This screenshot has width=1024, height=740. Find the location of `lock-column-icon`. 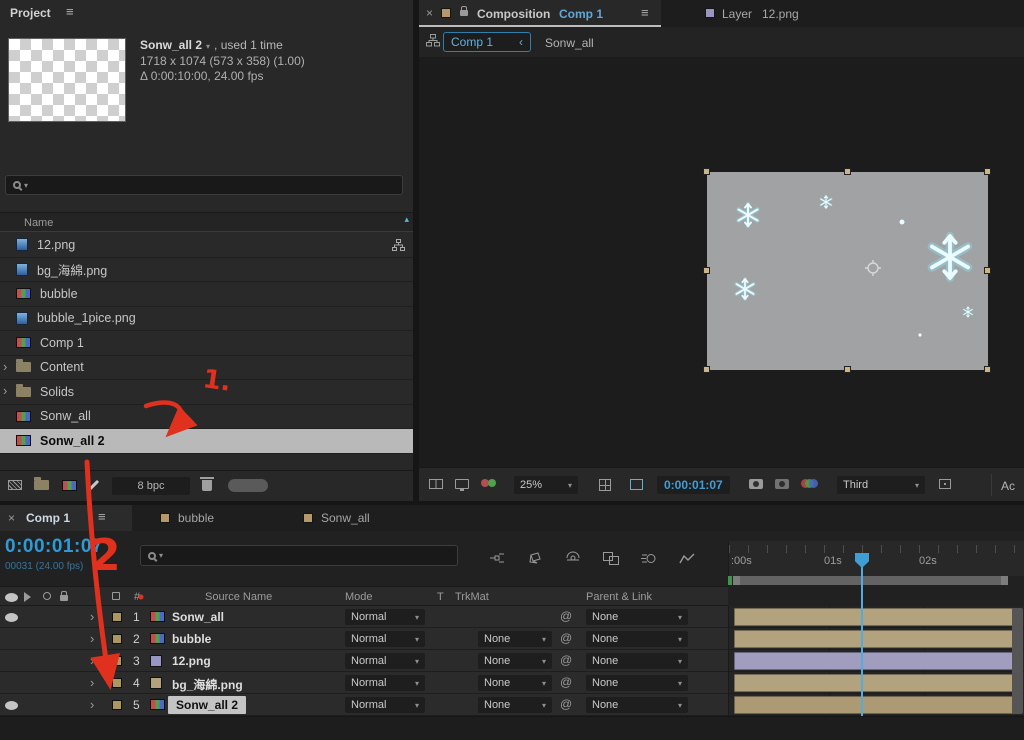

lock-column-icon is located at coordinates (64, 596).